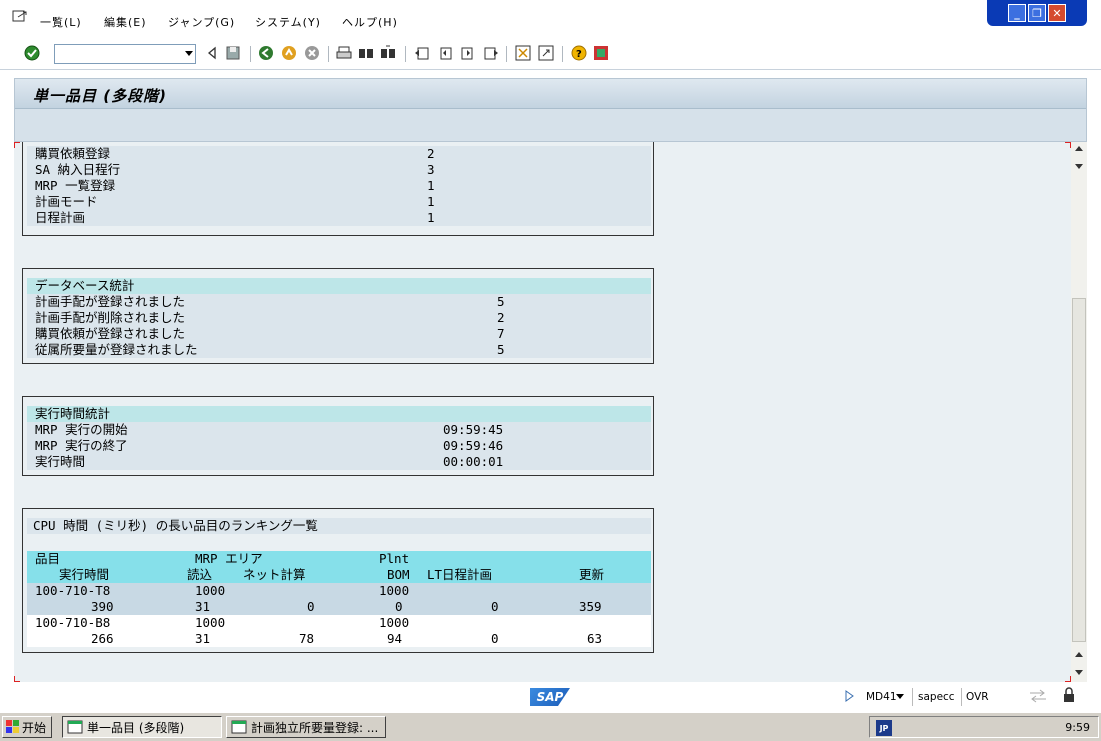 The height and width of the screenshot is (741, 1101). Describe the element at coordinates (445, 53) in the screenshot. I see `prev-page-icon` at that location.